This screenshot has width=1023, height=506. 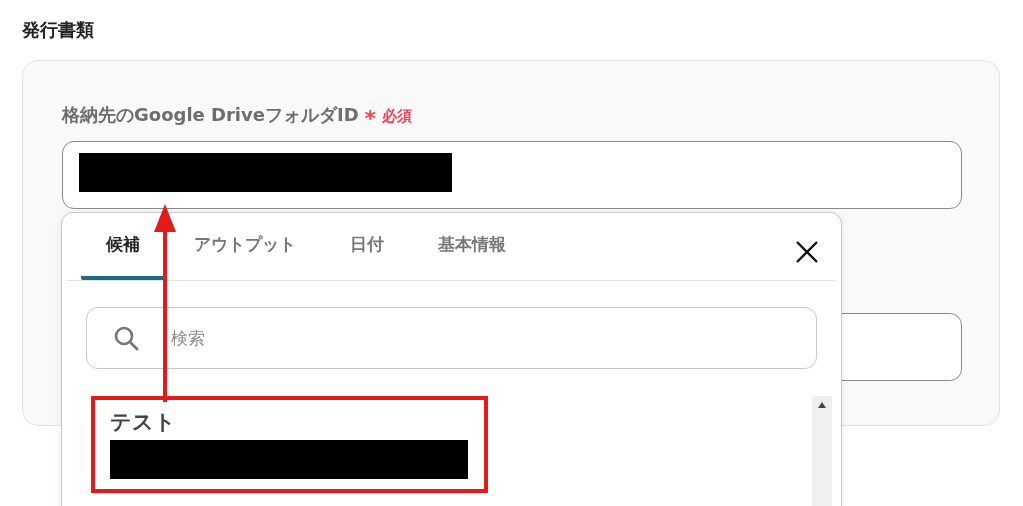 I want to click on input-field, so click(x=512, y=175).